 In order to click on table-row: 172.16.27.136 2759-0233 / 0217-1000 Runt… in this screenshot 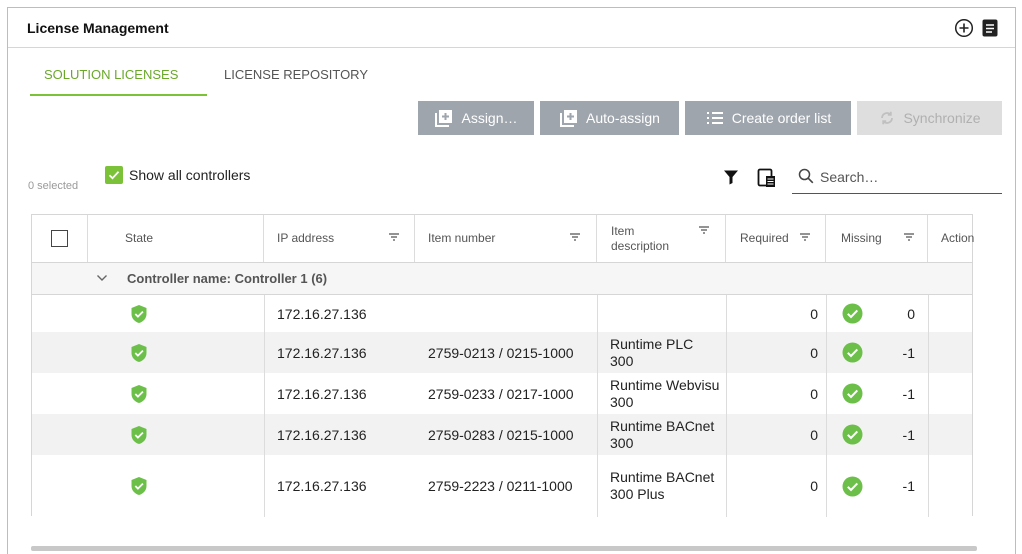, I will do `click(502, 393)`.